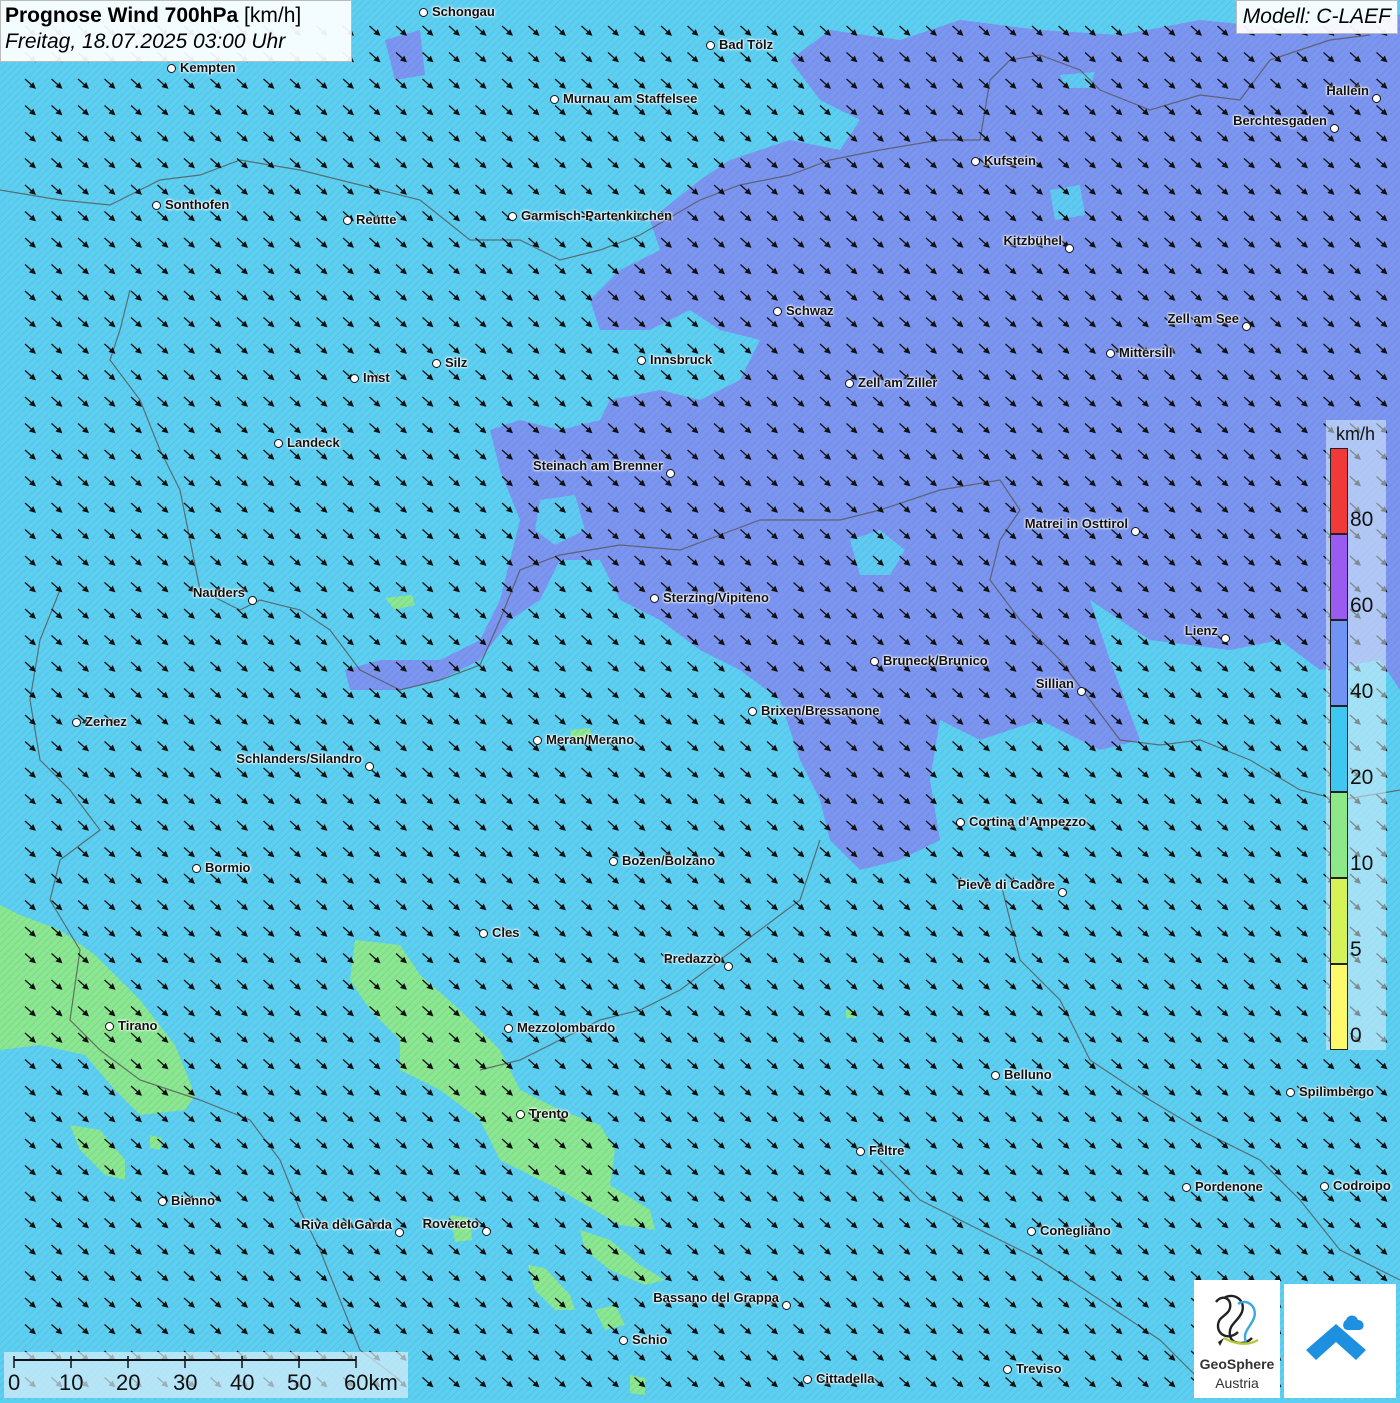 This screenshot has height=1403, width=1400. What do you see at coordinates (153, 15) in the screenshot?
I see `map-title: Prognose Wind 700hPa [km/h]` at bounding box center [153, 15].